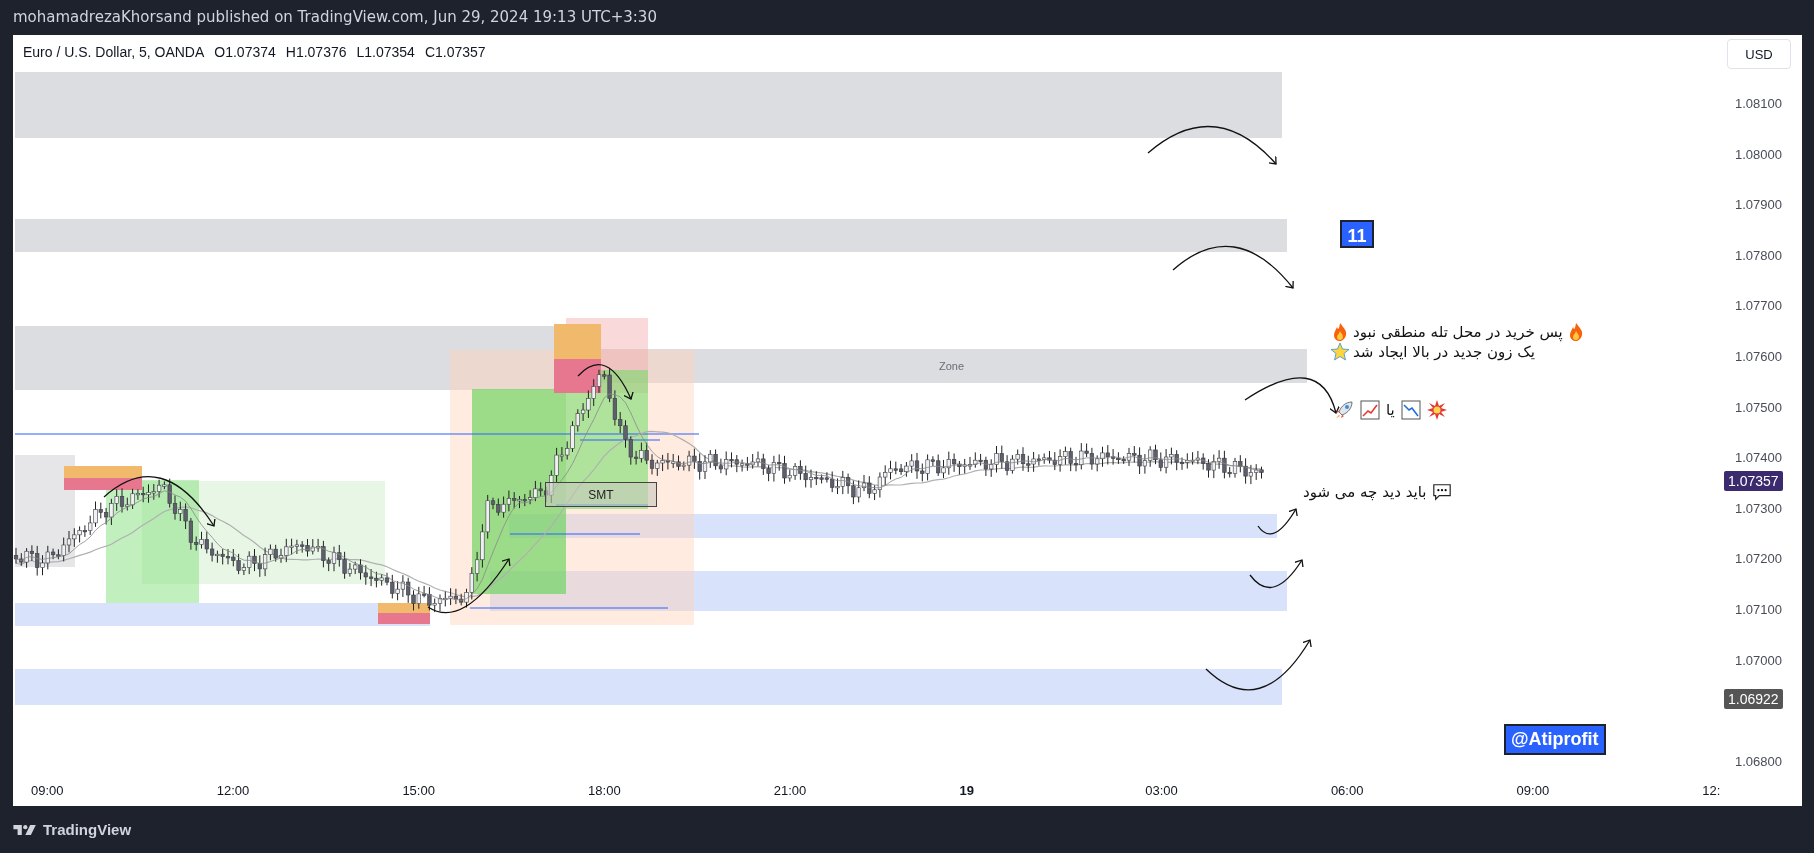  What do you see at coordinates (1390, 410) in the screenshot?
I see `annotation-text: یا` at bounding box center [1390, 410].